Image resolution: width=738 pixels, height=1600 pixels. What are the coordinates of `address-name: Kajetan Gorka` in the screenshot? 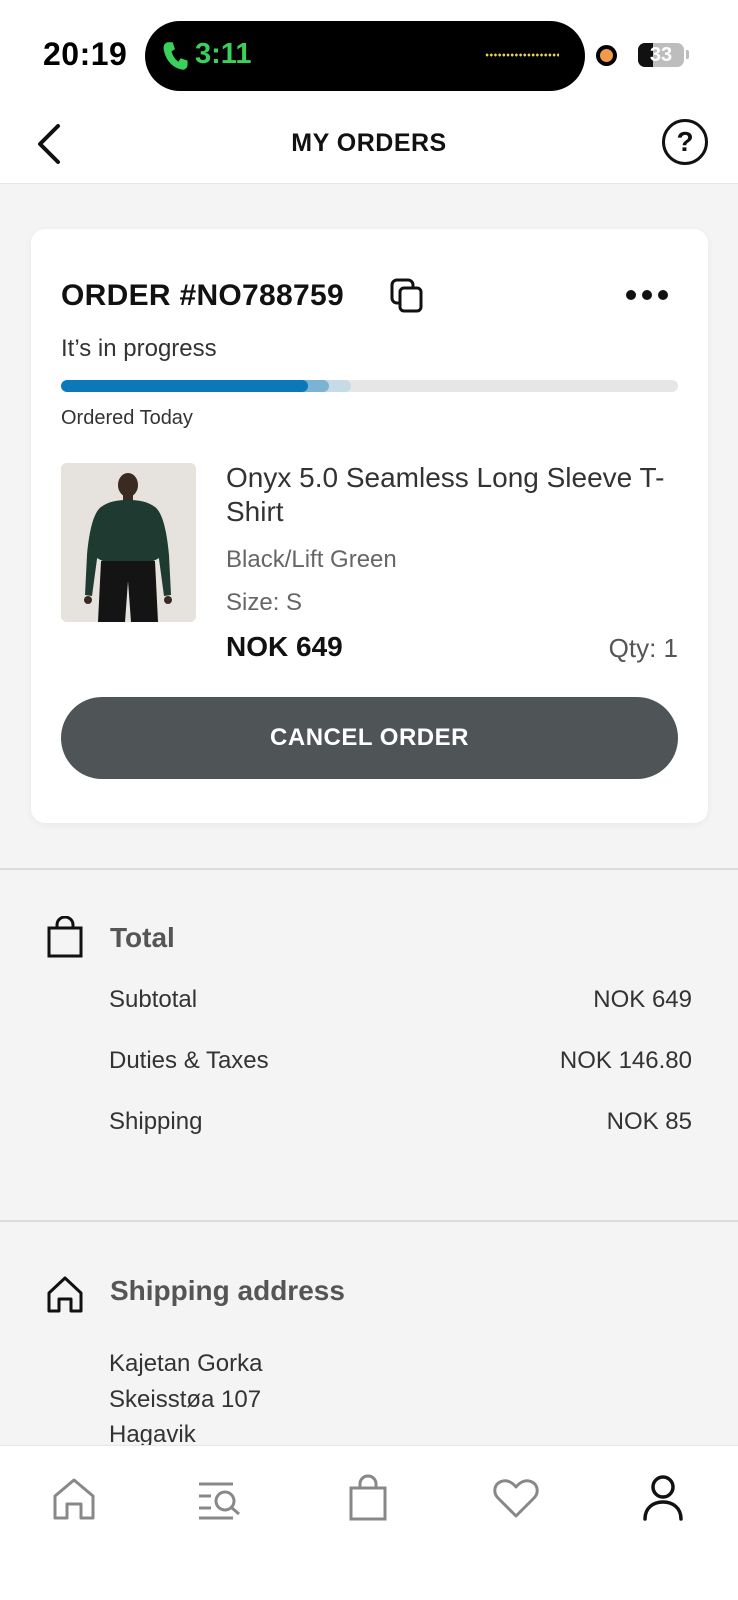 It's located at (186, 1363).